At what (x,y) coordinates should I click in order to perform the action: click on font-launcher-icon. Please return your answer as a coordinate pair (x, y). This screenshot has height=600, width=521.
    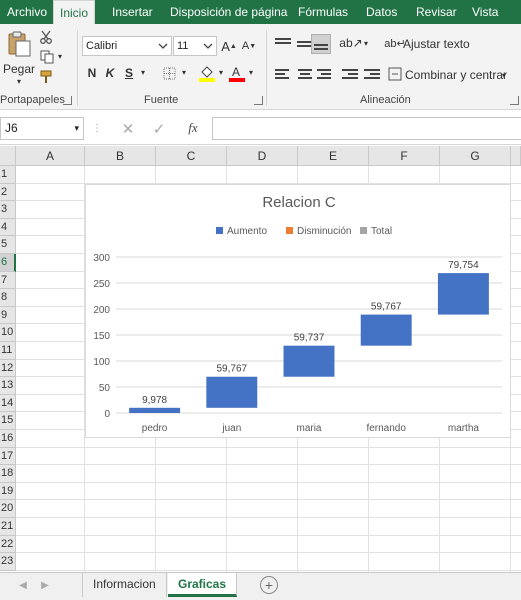
    Looking at the image, I should click on (258, 100).